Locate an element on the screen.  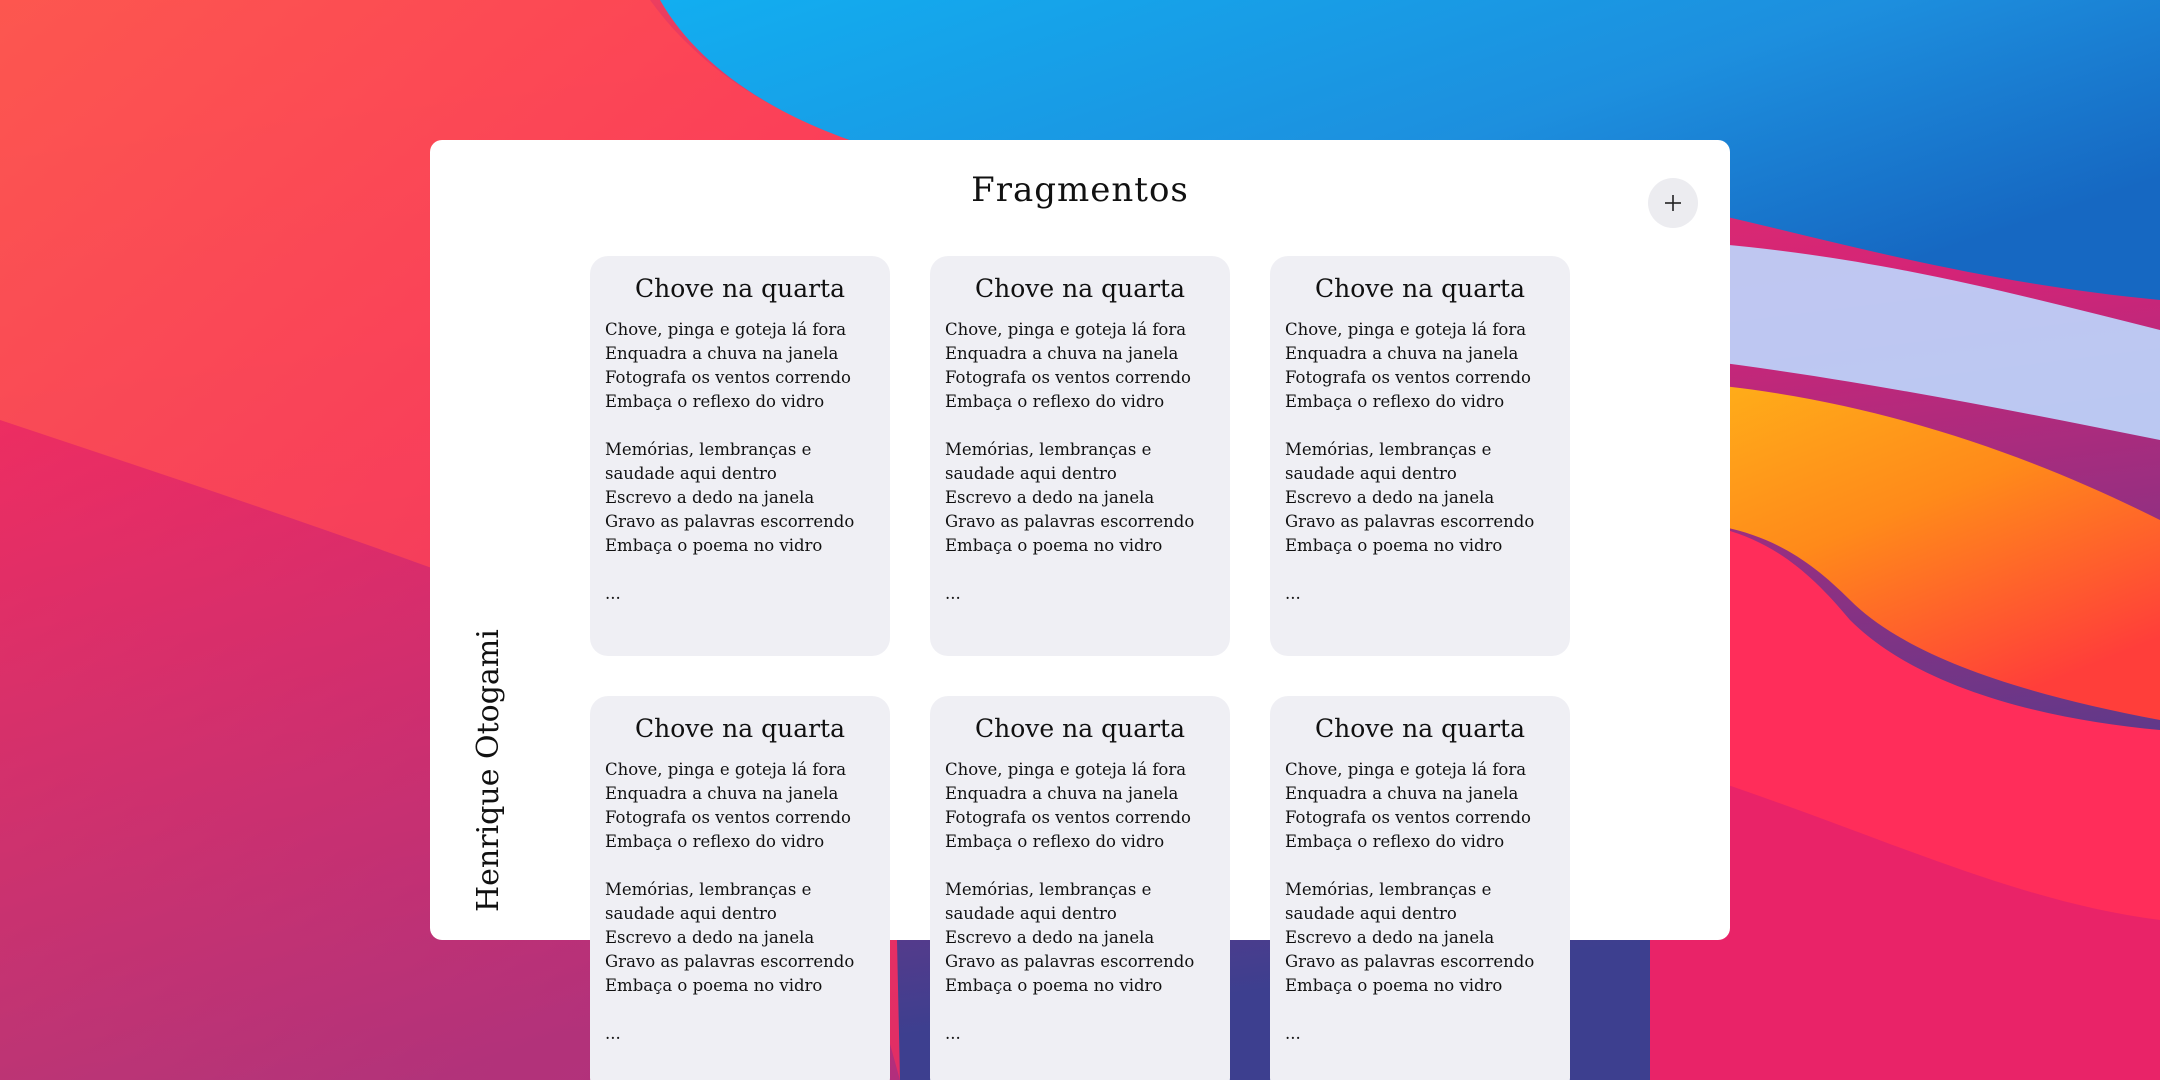
plus-icon is located at coordinates (1673, 203).